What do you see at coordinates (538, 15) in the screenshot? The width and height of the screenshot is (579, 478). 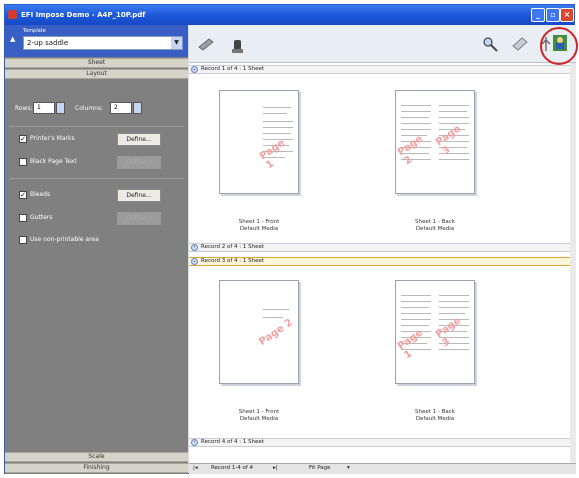 I see `minimize-button: _` at bounding box center [538, 15].